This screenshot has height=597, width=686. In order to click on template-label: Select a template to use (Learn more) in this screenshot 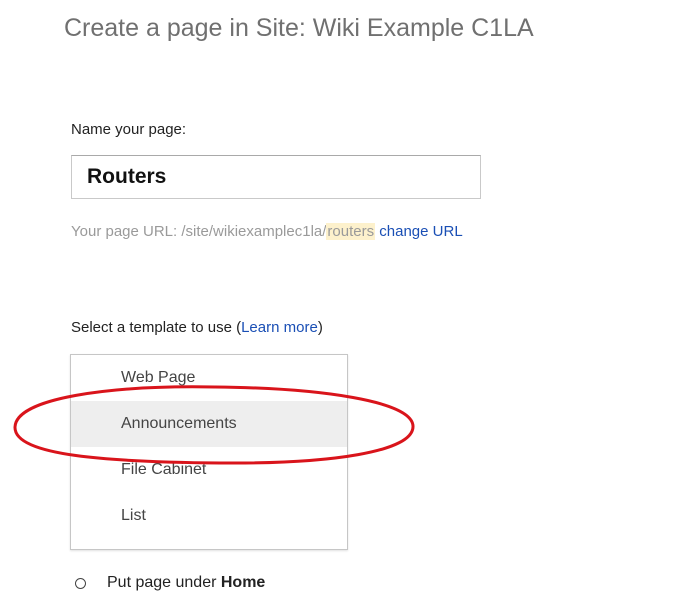, I will do `click(197, 327)`.